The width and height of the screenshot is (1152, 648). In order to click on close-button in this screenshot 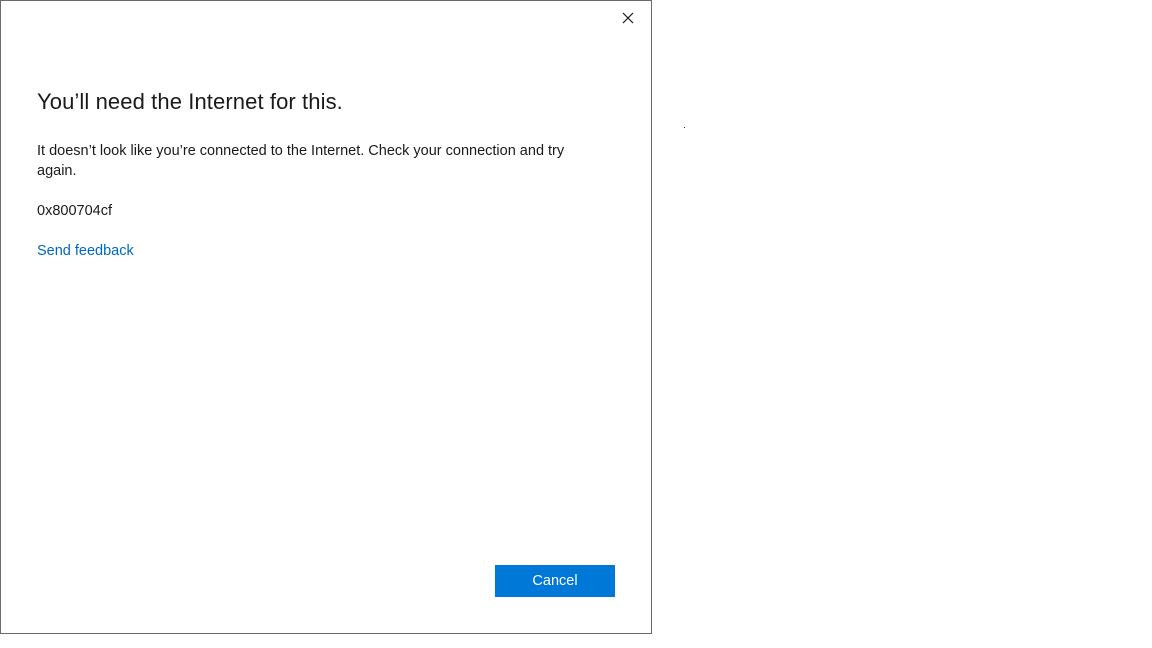, I will do `click(628, 18)`.